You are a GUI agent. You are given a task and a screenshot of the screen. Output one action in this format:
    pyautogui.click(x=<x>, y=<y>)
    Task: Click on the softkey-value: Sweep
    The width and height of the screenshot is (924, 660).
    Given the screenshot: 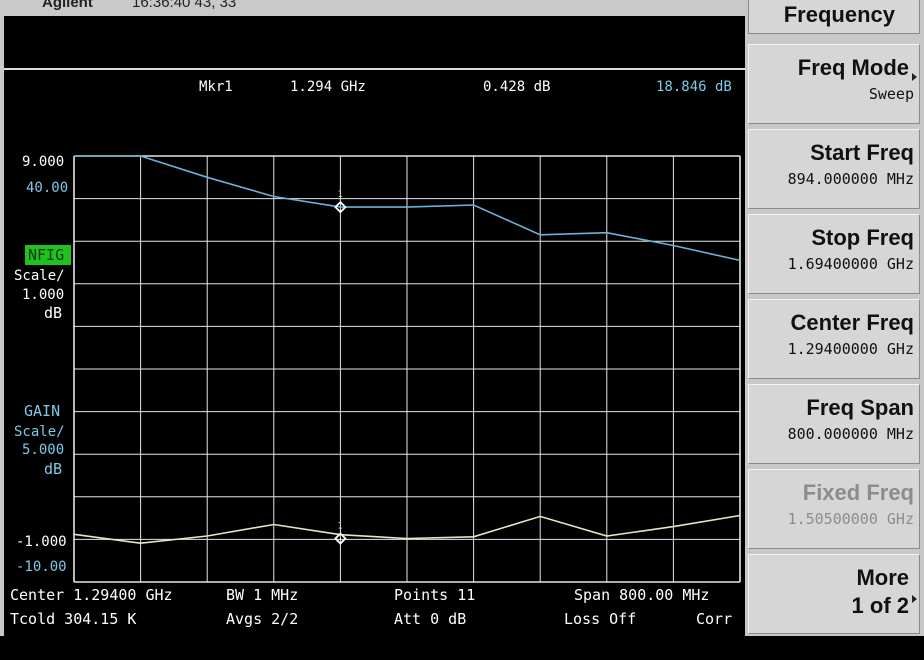 What is the action you would take?
    pyautogui.click(x=891, y=94)
    